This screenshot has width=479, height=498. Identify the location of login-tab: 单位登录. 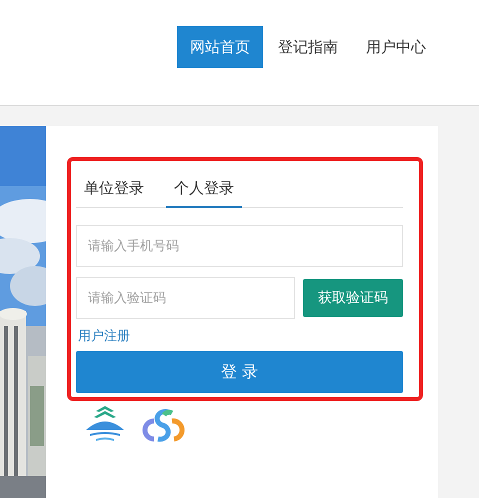
(114, 189).